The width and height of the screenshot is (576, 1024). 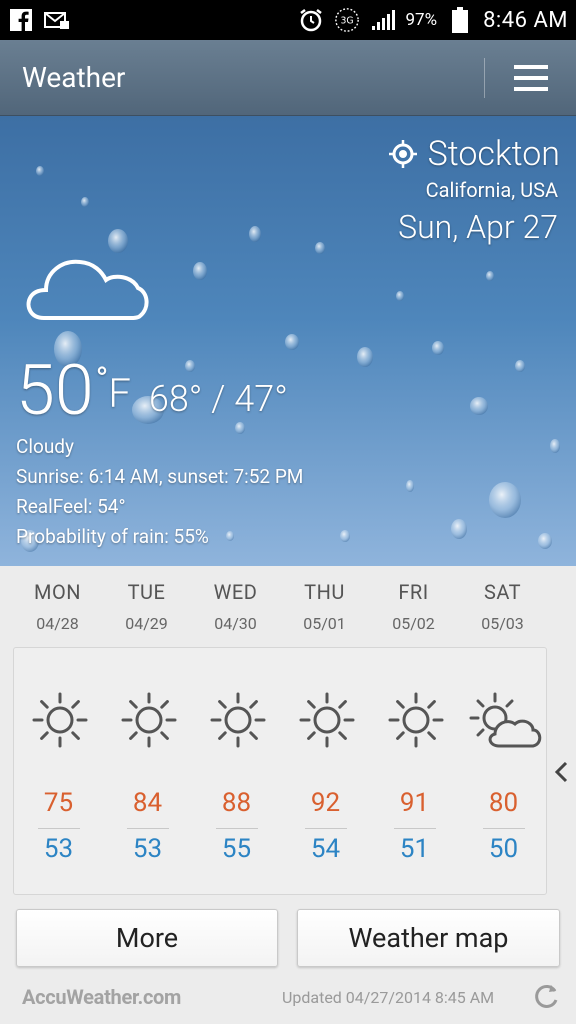 I want to click on realfeel: RealFeel: 54°, so click(x=71, y=506).